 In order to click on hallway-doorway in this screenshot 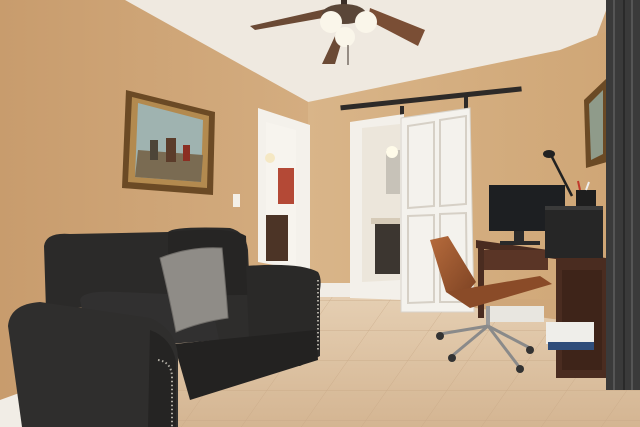, I will do `click(284, 190)`.